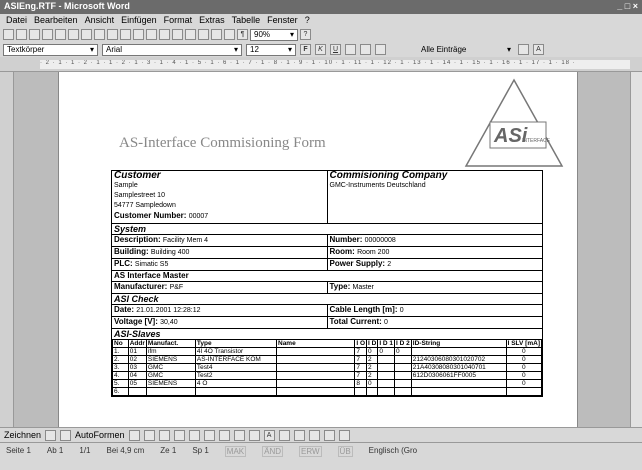 This screenshot has height=470, width=642. Describe the element at coordinates (307, 20) in the screenshot. I see `menu-help: ?` at that location.